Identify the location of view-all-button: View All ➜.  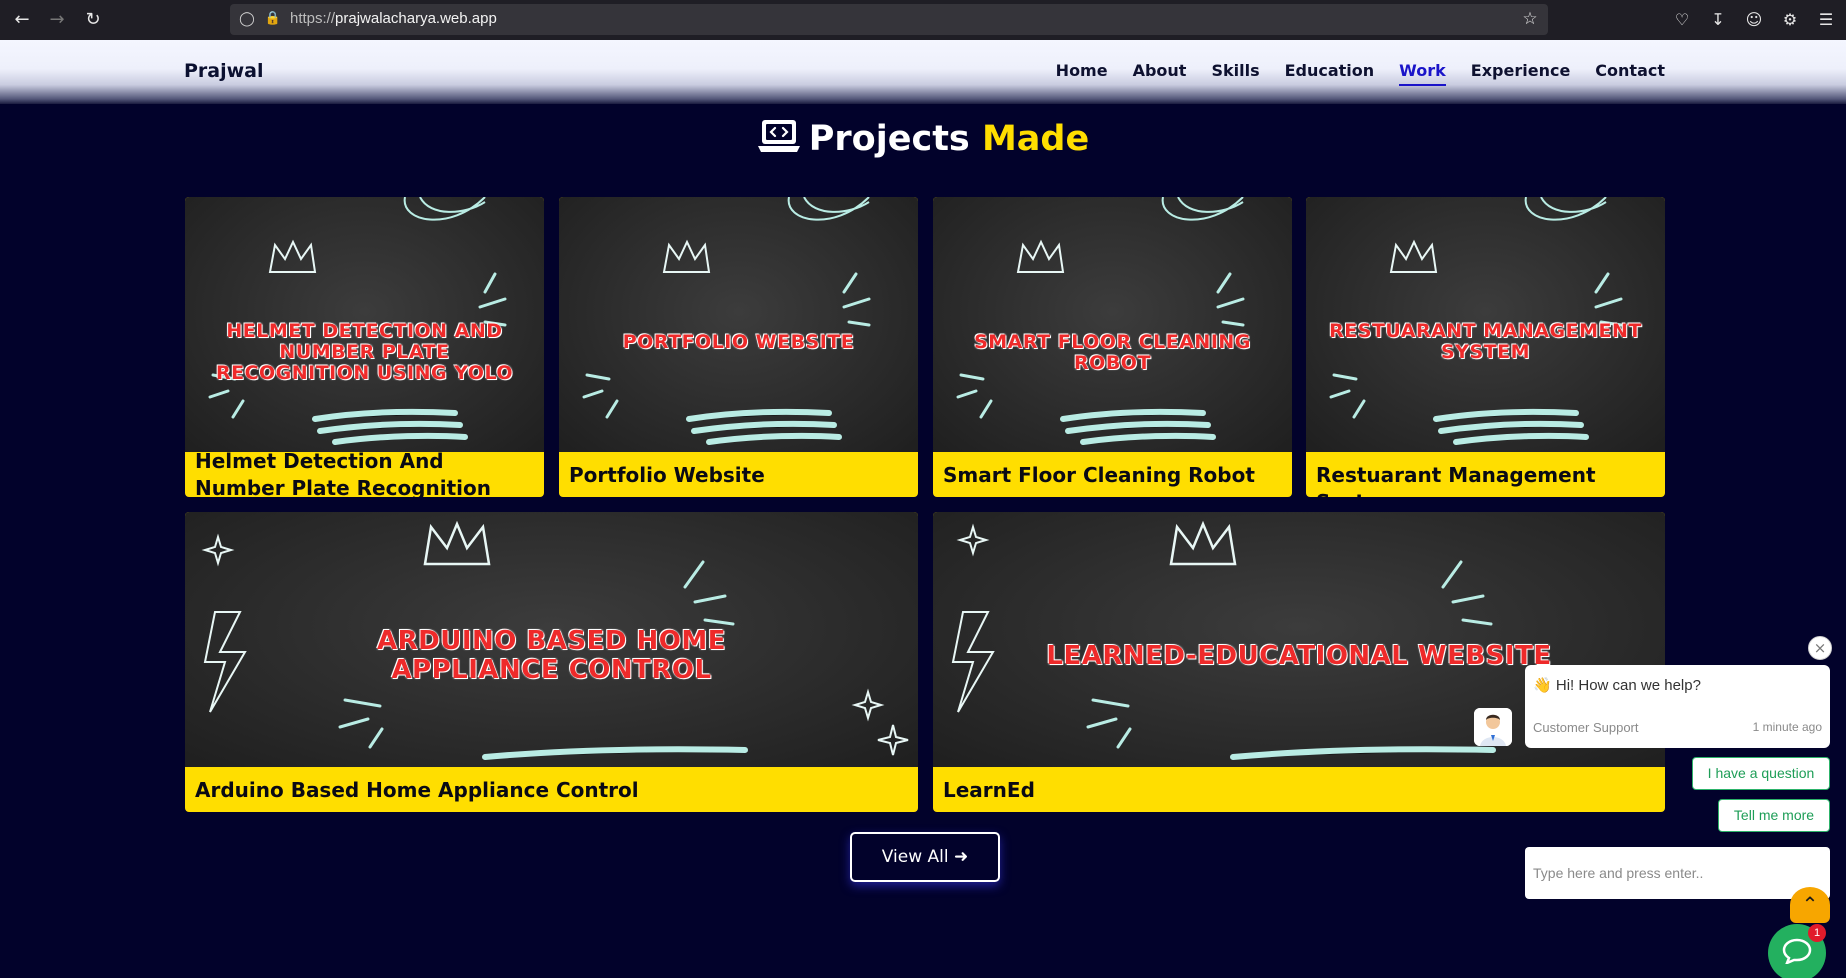
(925, 857).